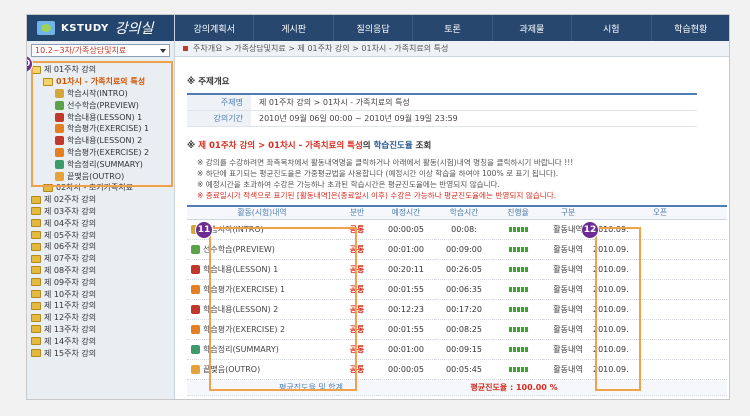 This screenshot has width=750, height=416. What do you see at coordinates (134, 29) in the screenshot?
I see `logo-subtitle: 강의실` at bounding box center [134, 29].